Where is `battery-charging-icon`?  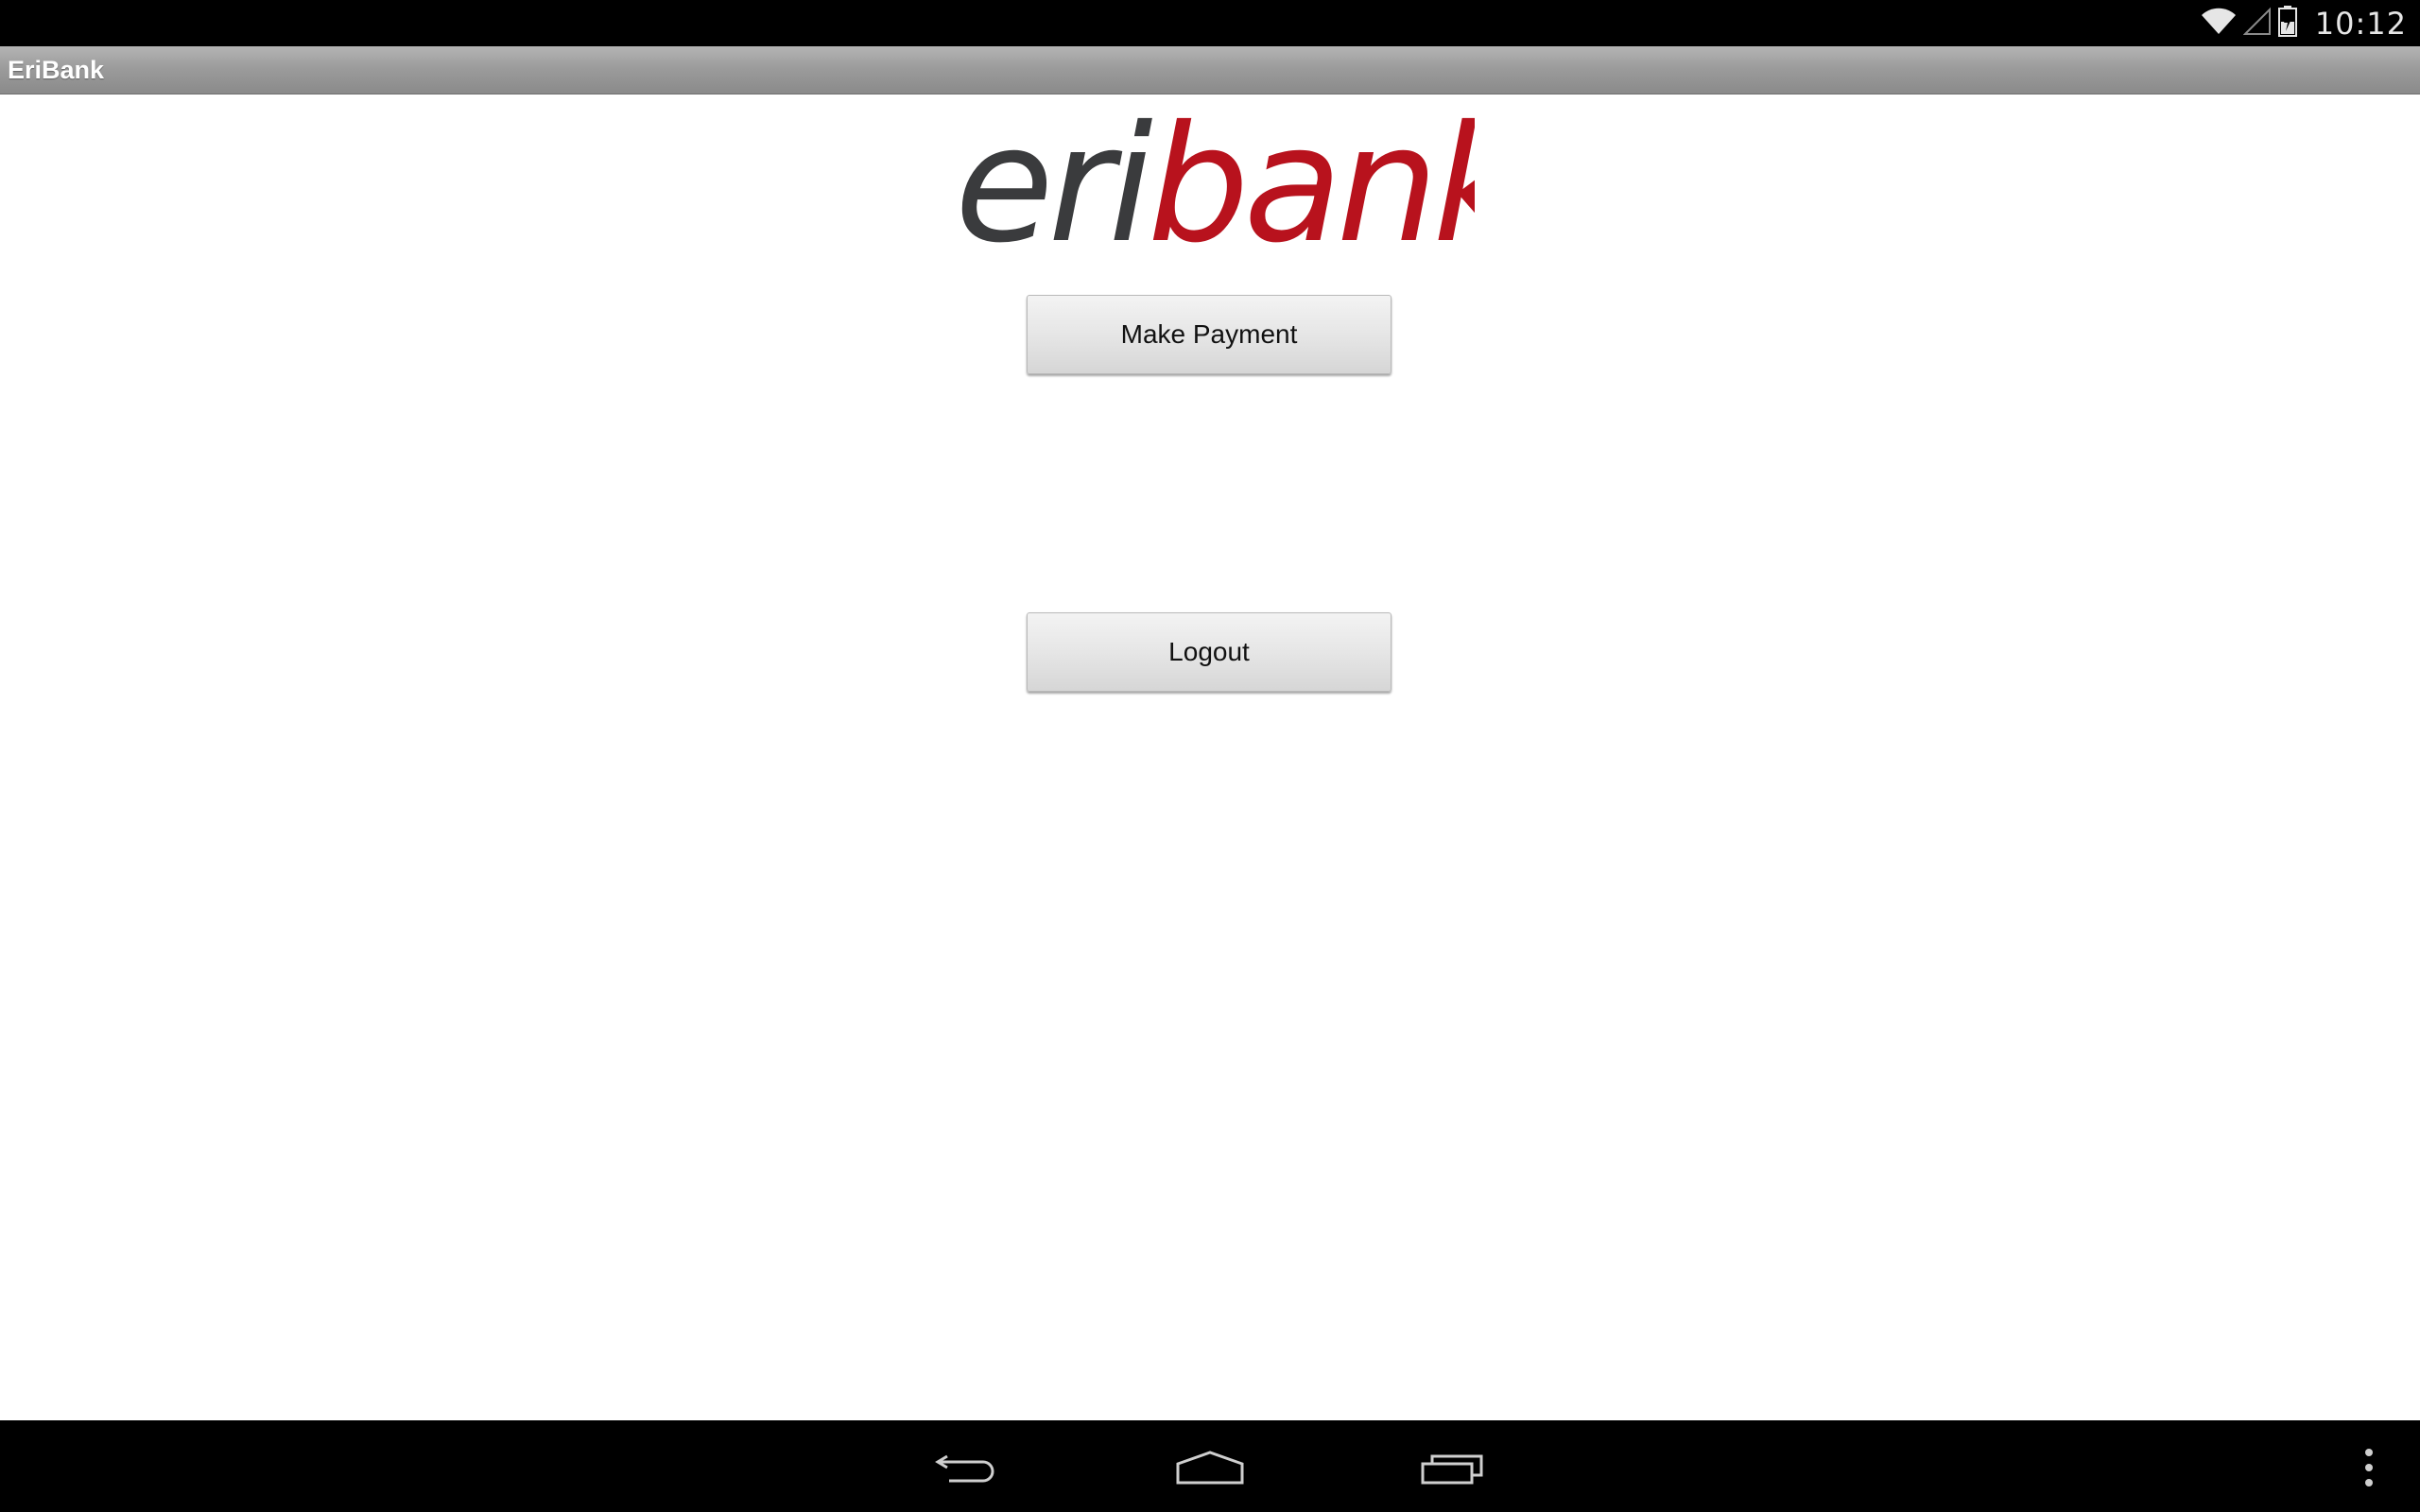 battery-charging-icon is located at coordinates (2287, 23).